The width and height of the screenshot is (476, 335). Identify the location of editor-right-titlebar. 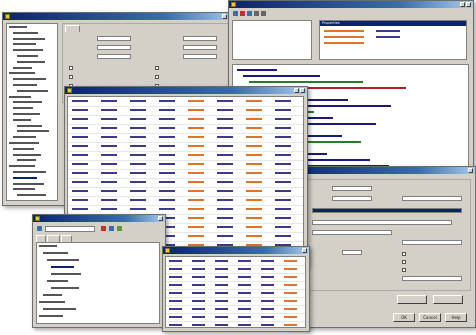
(381, 170).